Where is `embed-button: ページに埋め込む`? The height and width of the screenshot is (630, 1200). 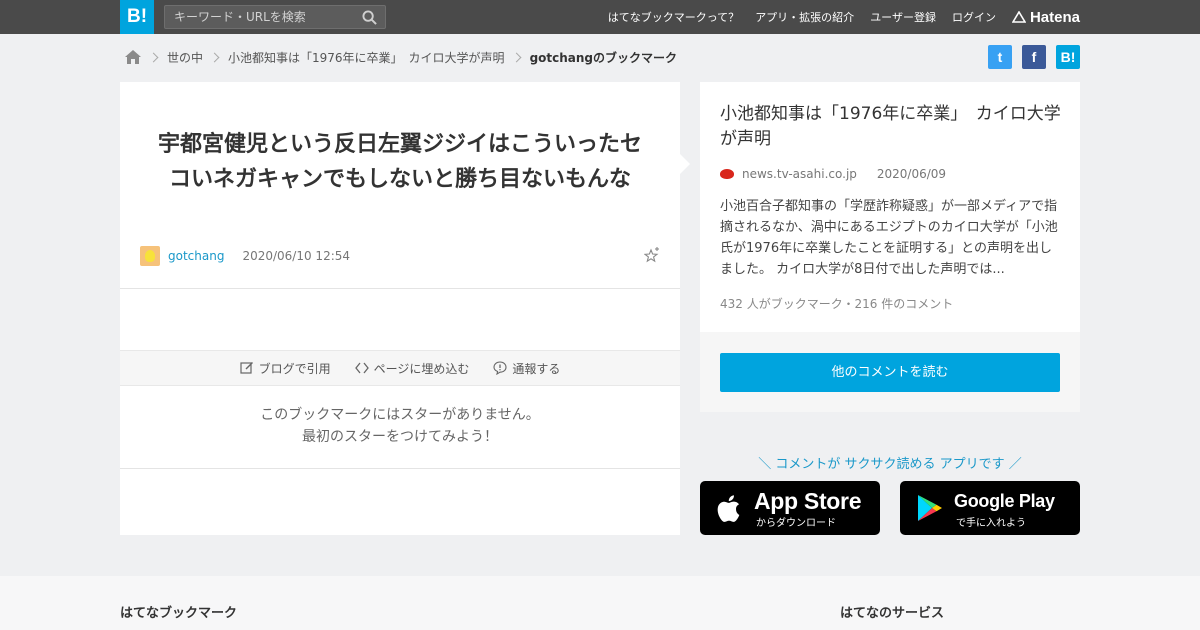
embed-button: ページに埋め込む is located at coordinates (412, 368).